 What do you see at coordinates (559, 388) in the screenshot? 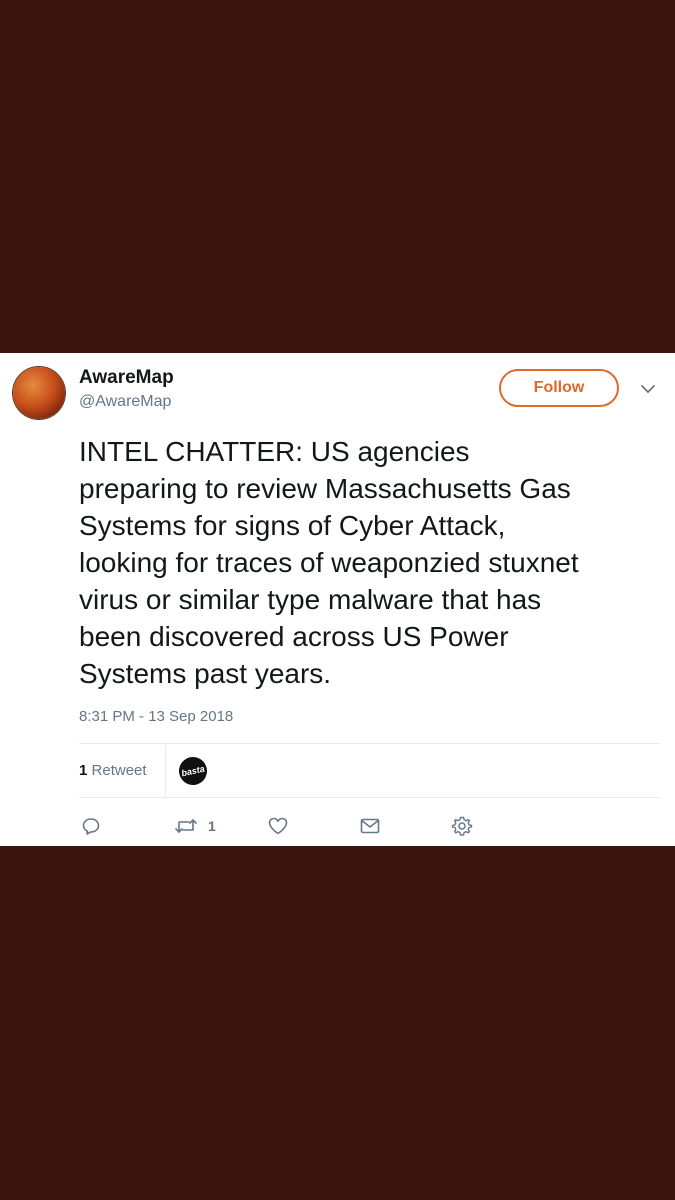
I see `follow-button: Follow` at bounding box center [559, 388].